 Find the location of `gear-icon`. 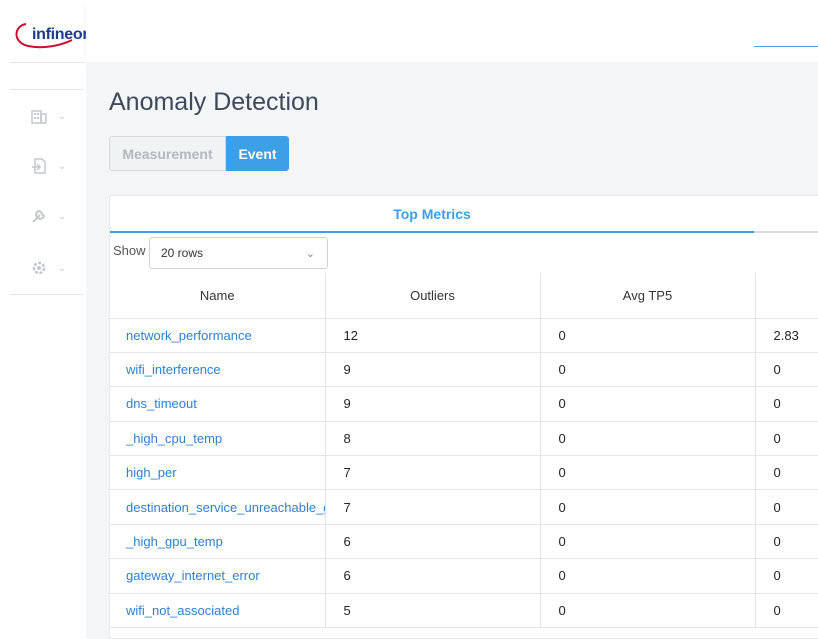

gear-icon is located at coordinates (39, 268).